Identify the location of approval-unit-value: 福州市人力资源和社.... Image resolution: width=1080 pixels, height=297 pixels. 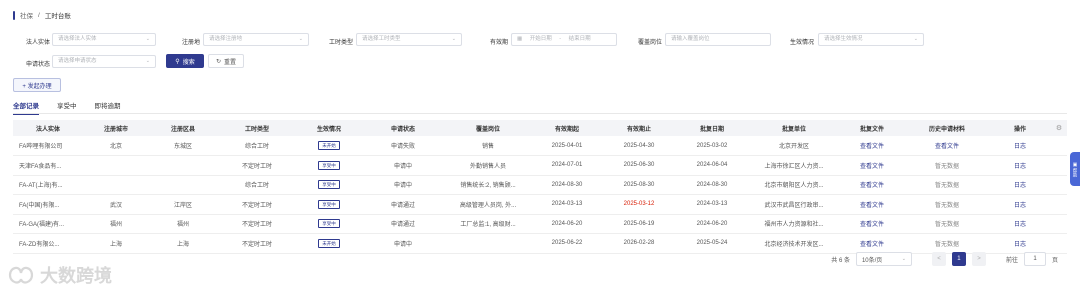
(794, 225).